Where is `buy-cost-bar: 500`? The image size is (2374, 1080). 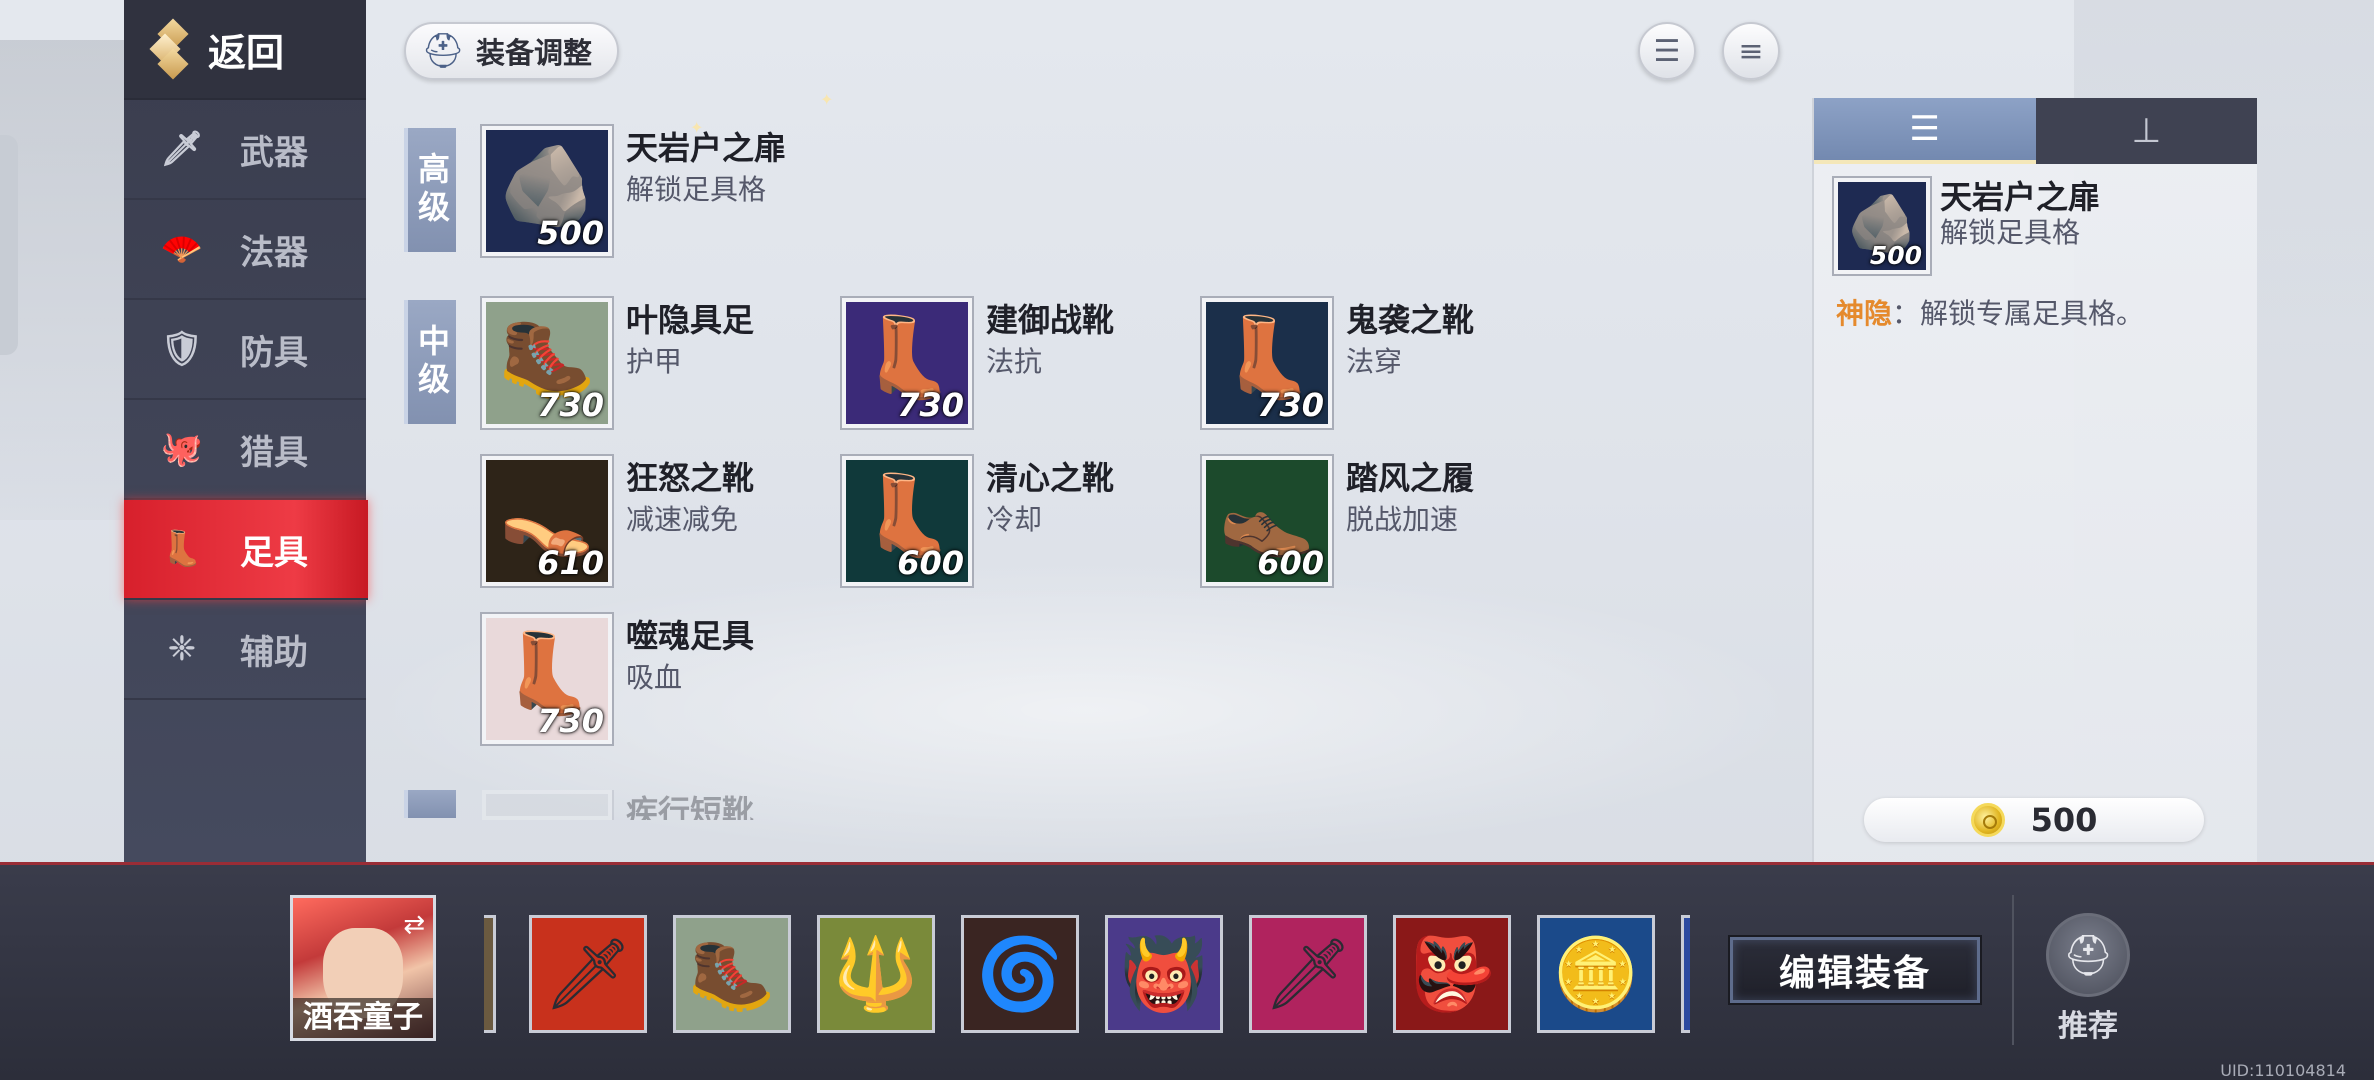 buy-cost-bar: 500 is located at coordinates (2034, 820).